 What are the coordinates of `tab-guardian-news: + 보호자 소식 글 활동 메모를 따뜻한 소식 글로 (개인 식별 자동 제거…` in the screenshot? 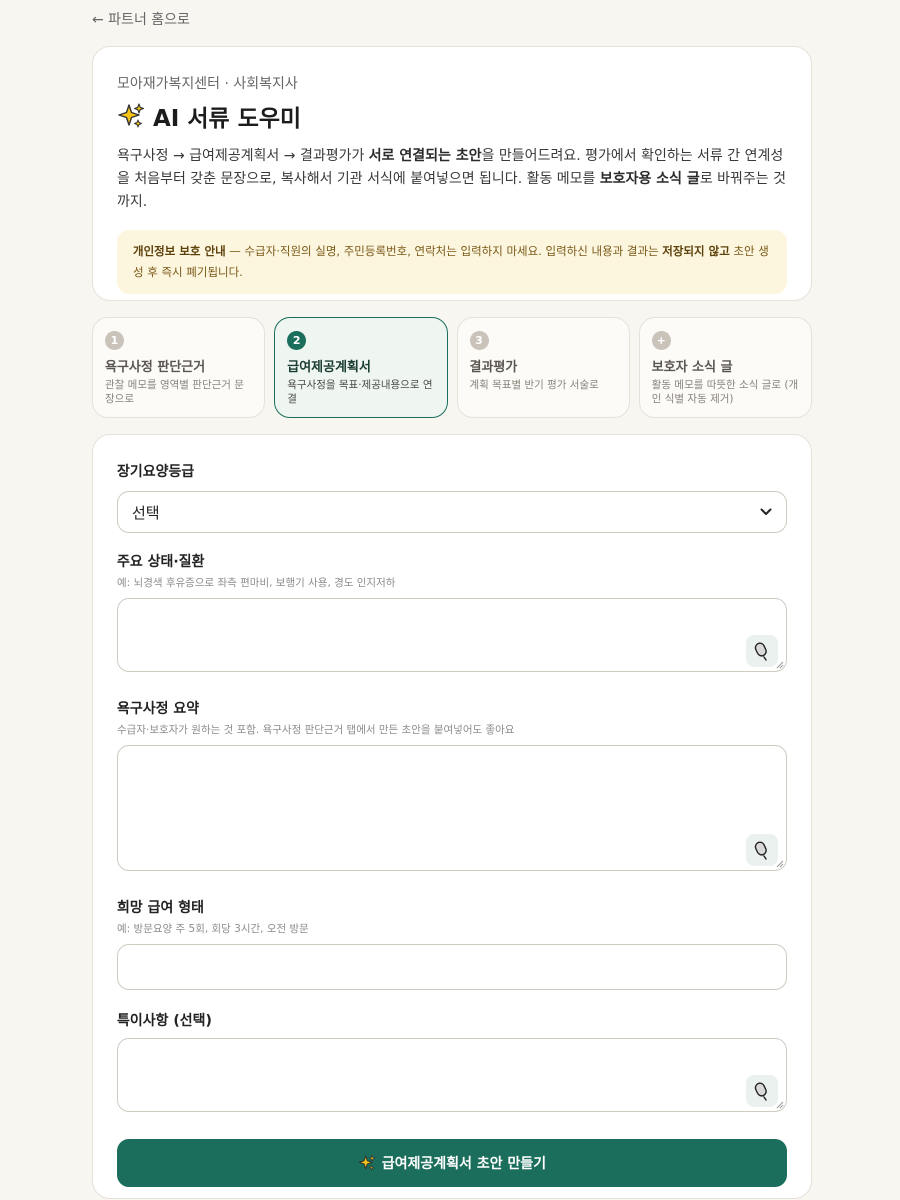 It's located at (725, 367).